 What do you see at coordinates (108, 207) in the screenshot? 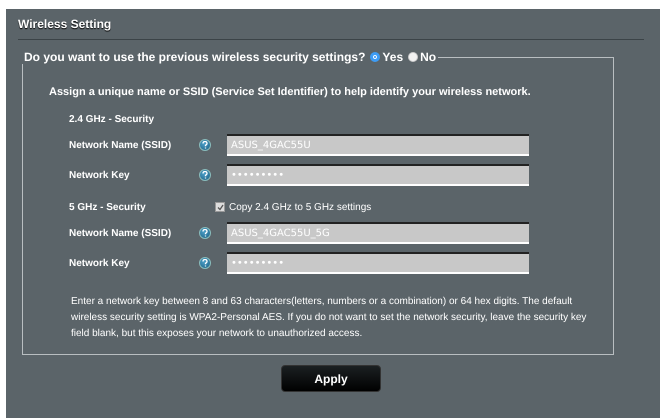
I see `band-heading: 5 GHz - Security` at bounding box center [108, 207].